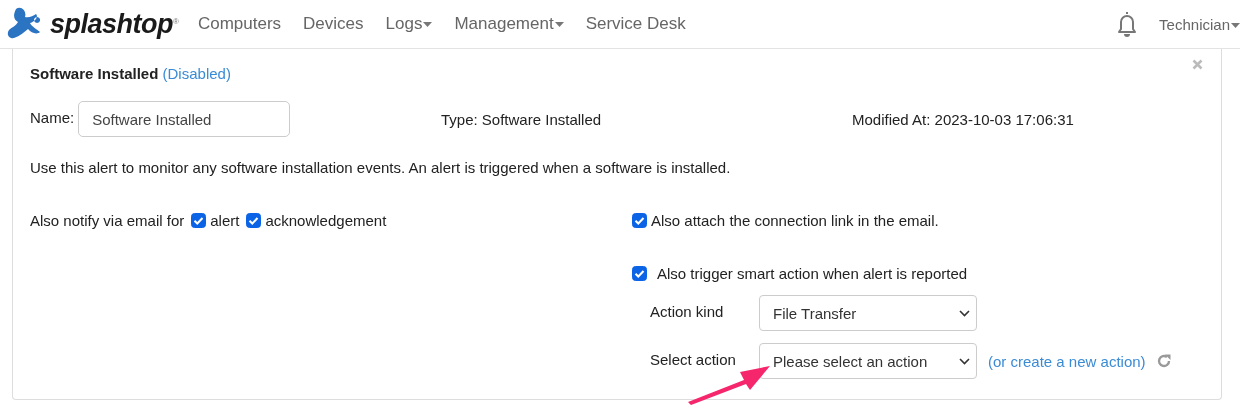  Describe the element at coordinates (381, 167) in the screenshot. I see `description-text: Use this alert to monitor any software installation events. An alert is triggered when a software is installed.` at that location.